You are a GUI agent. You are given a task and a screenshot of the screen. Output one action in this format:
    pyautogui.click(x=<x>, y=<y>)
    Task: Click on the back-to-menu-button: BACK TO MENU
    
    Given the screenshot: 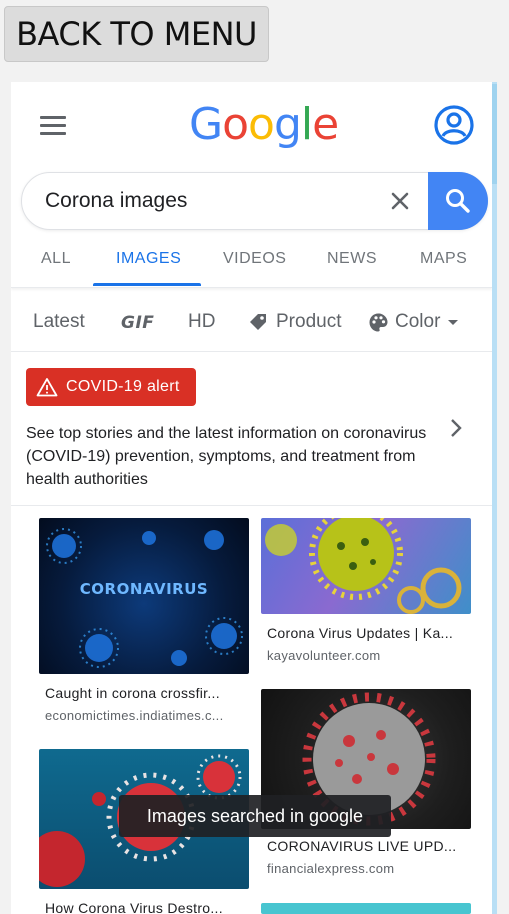 What is the action you would take?
    pyautogui.click(x=136, y=34)
    